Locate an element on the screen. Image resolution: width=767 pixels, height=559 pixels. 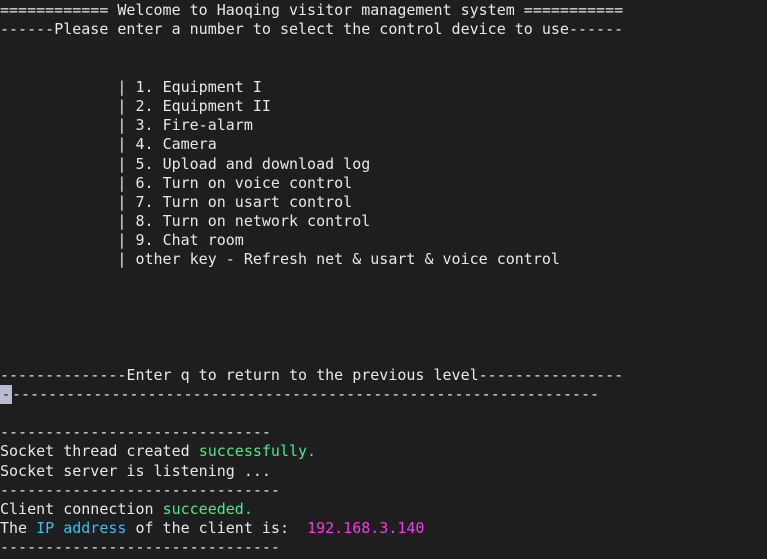
menu-item-6: | 6. Turn on voice control is located at coordinates (383, 183).